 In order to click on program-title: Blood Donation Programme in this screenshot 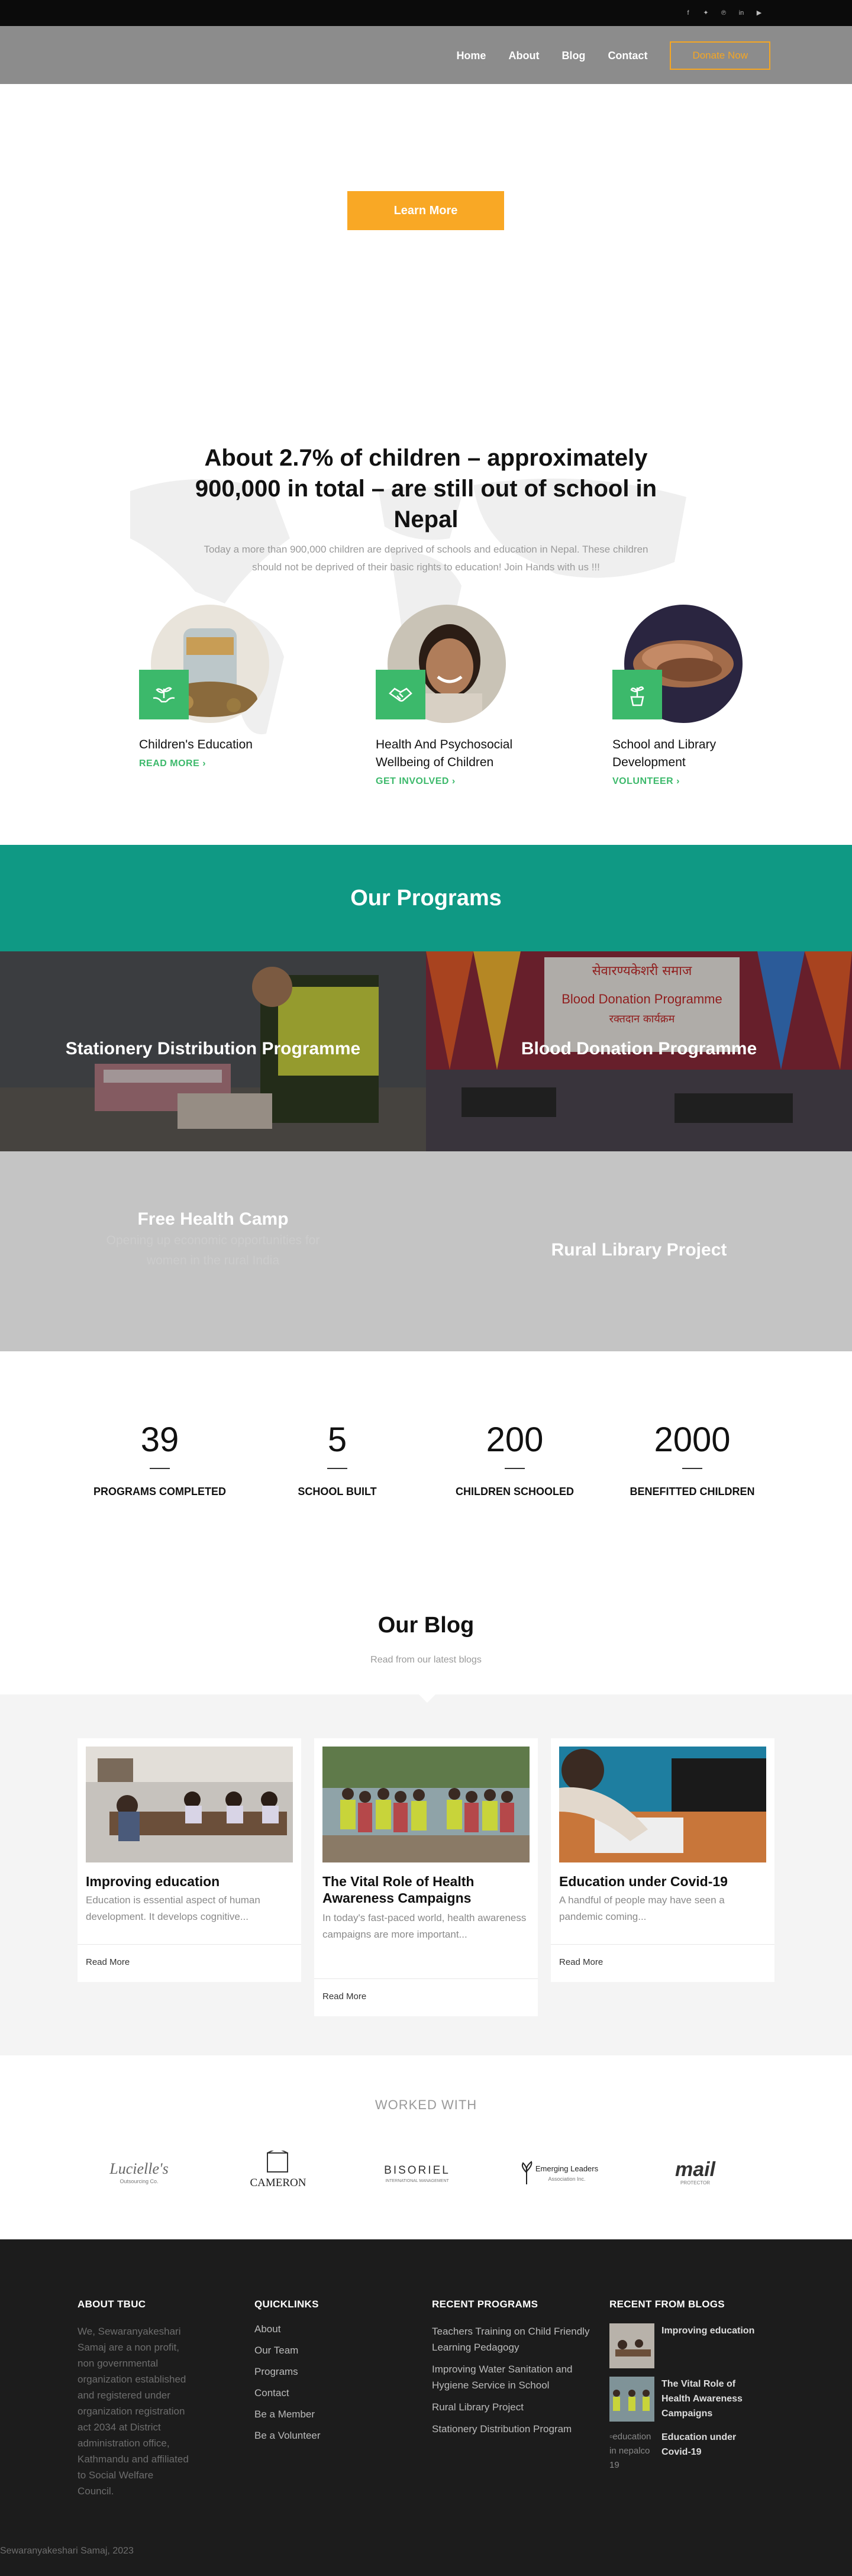, I will do `click(639, 1048)`.